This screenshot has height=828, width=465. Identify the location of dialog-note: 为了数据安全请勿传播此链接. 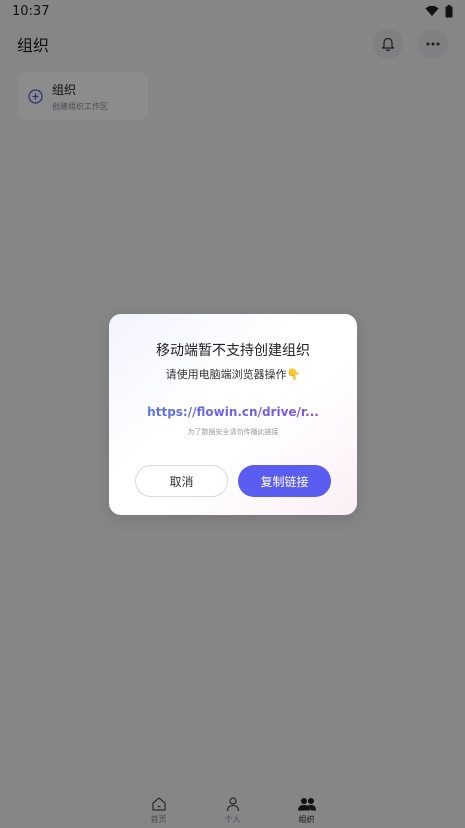
(233, 432).